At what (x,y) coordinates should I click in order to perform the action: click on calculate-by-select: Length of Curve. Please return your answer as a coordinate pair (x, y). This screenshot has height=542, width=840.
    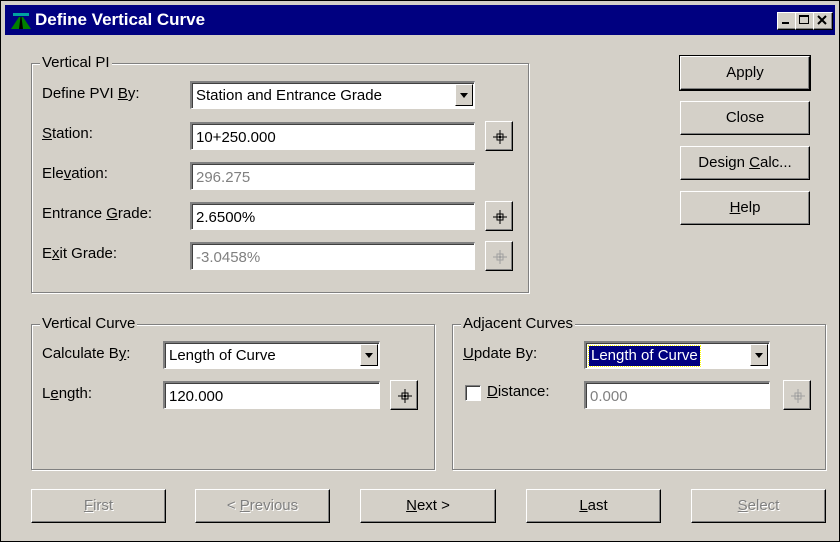
    Looking at the image, I should click on (271, 355).